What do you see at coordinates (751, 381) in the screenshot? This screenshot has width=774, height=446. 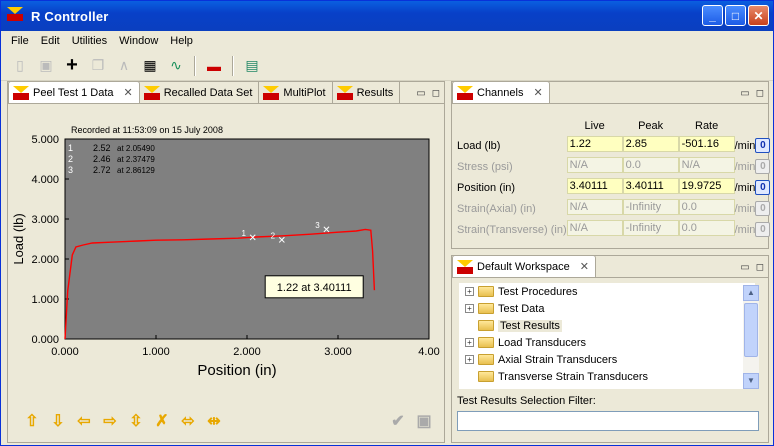 I see `scroll-down-icon: ▼` at bounding box center [751, 381].